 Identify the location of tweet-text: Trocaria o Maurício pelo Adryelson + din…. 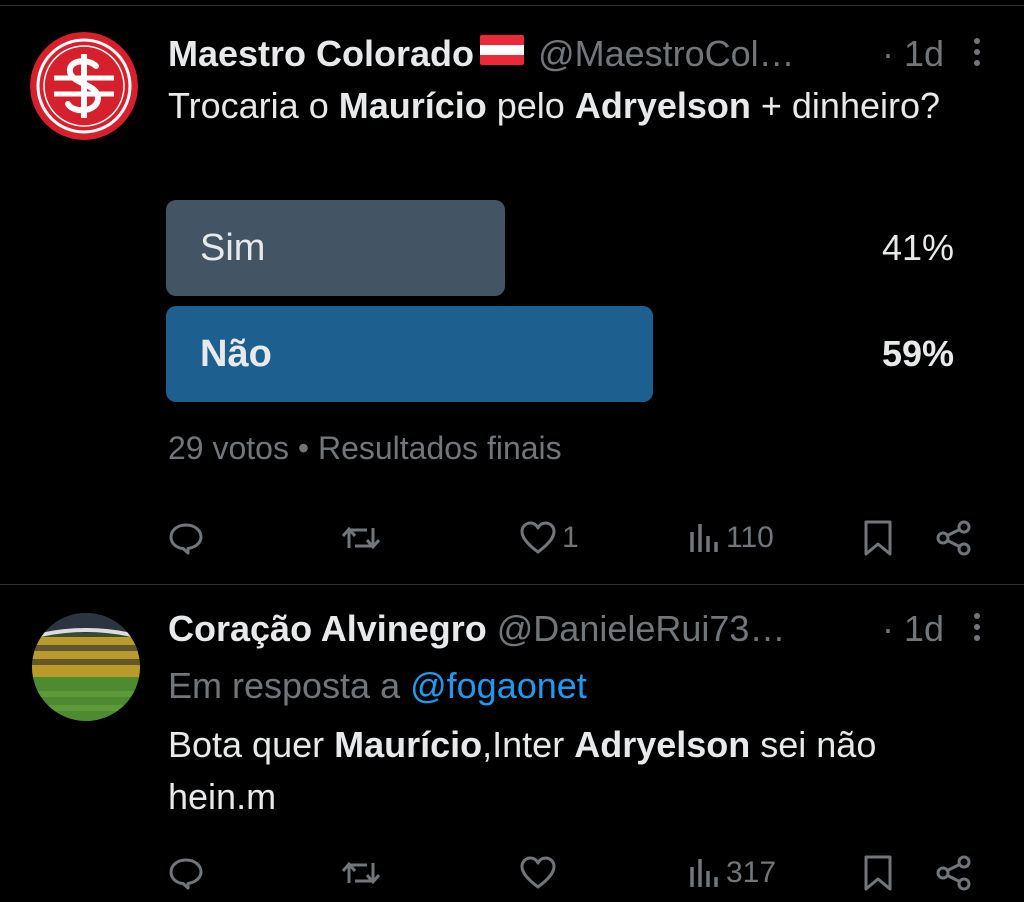
(554, 105).